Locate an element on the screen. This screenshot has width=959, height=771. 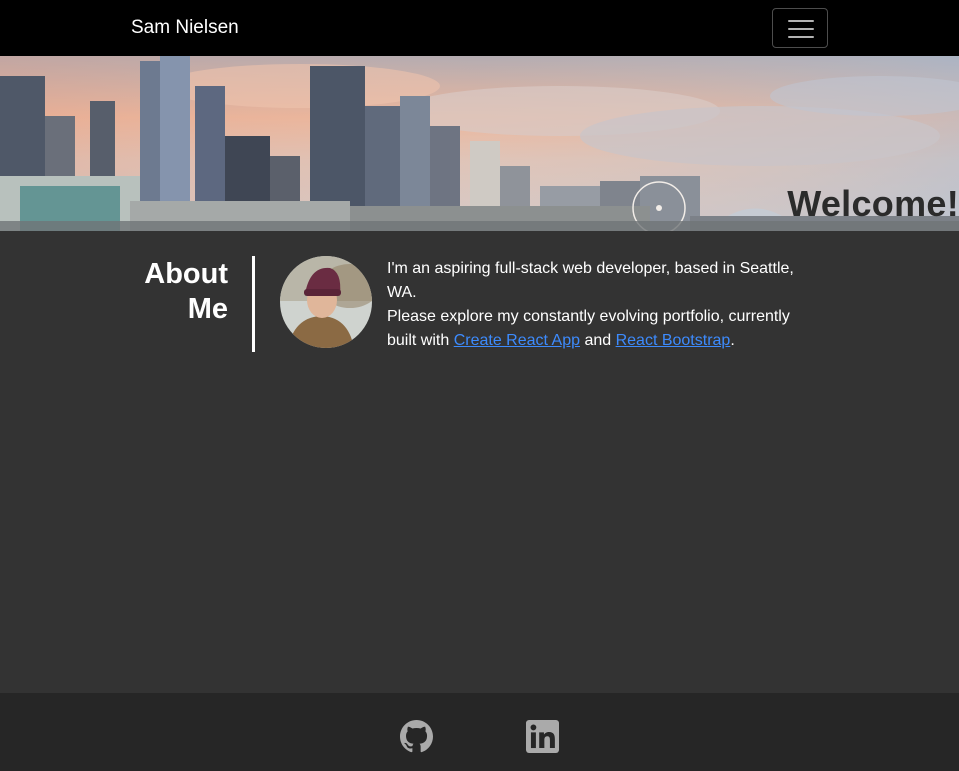
welcome-heading: Welcome! is located at coordinates (873, 203).